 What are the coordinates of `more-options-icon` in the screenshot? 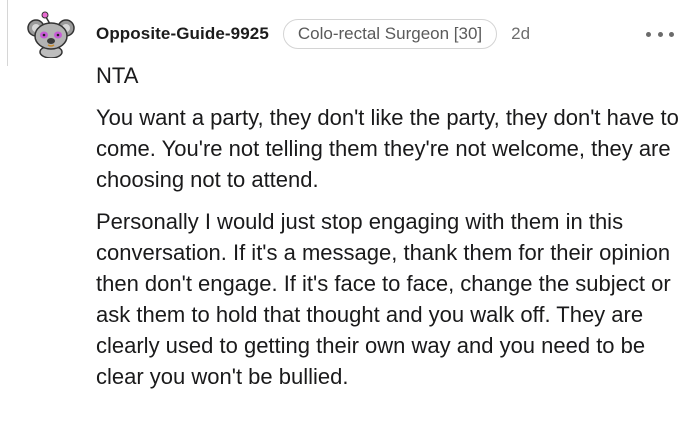 It's located at (660, 34).